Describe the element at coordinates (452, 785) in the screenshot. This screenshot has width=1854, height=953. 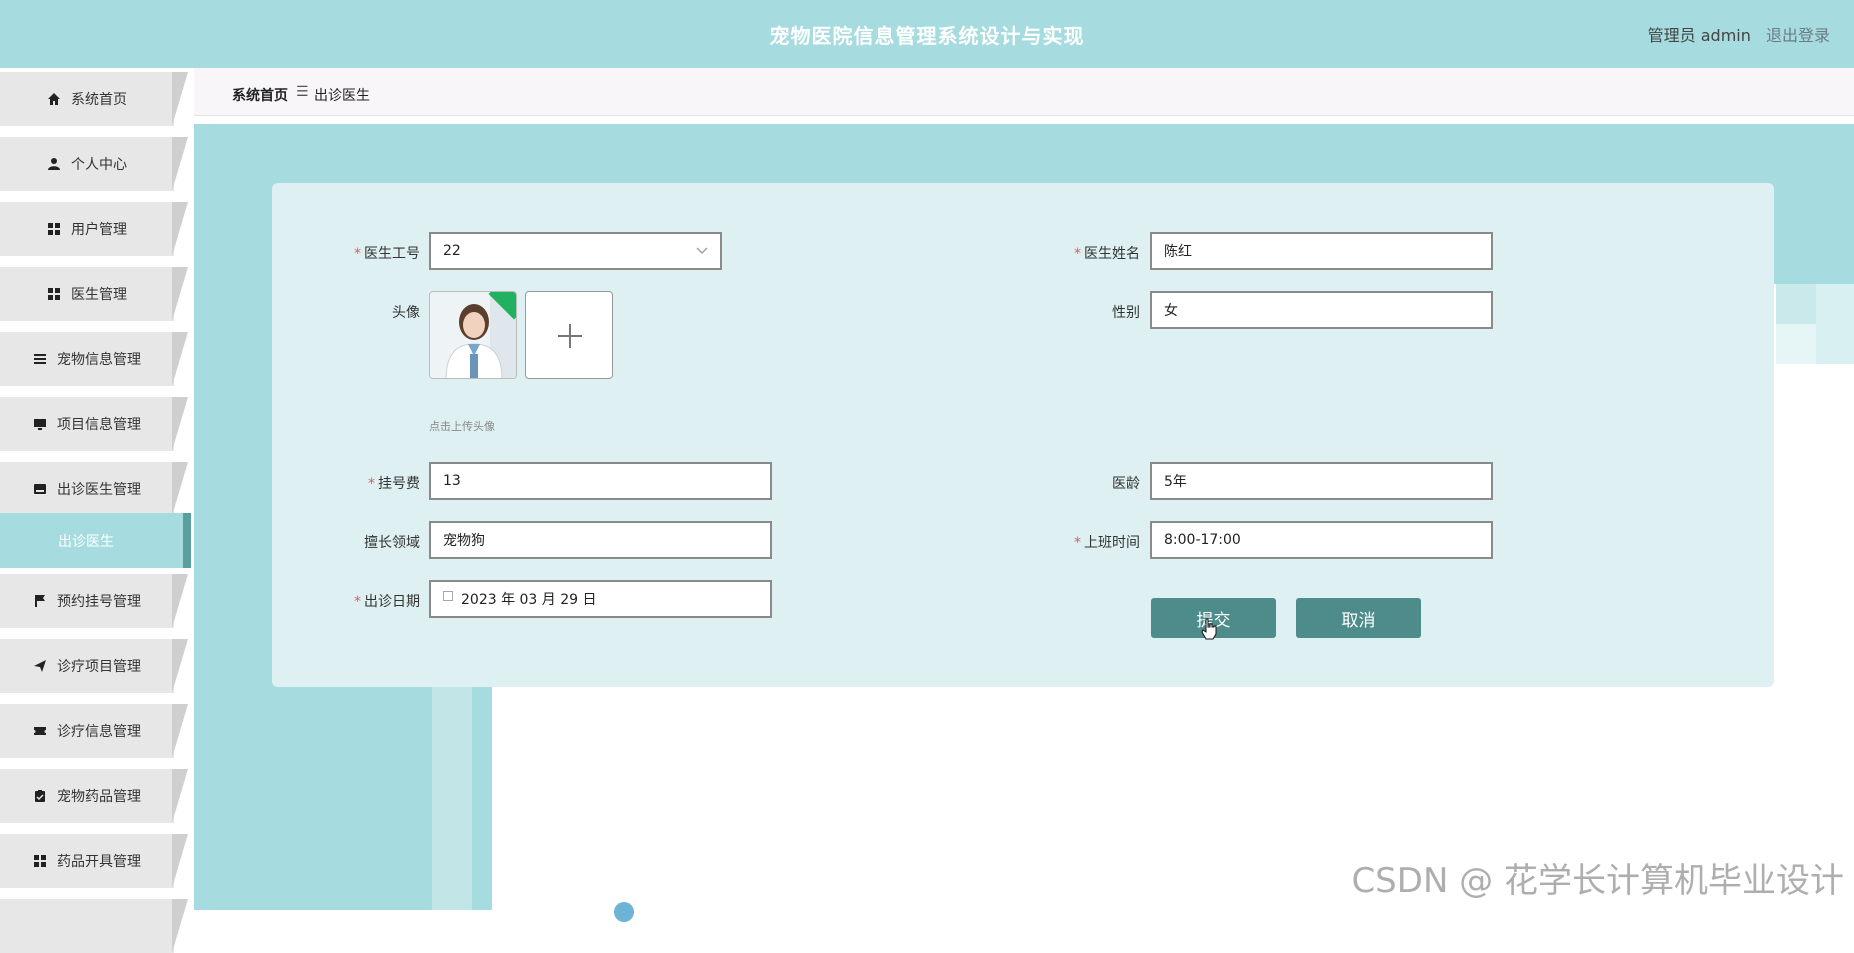
I see `content-left-stripe` at that location.